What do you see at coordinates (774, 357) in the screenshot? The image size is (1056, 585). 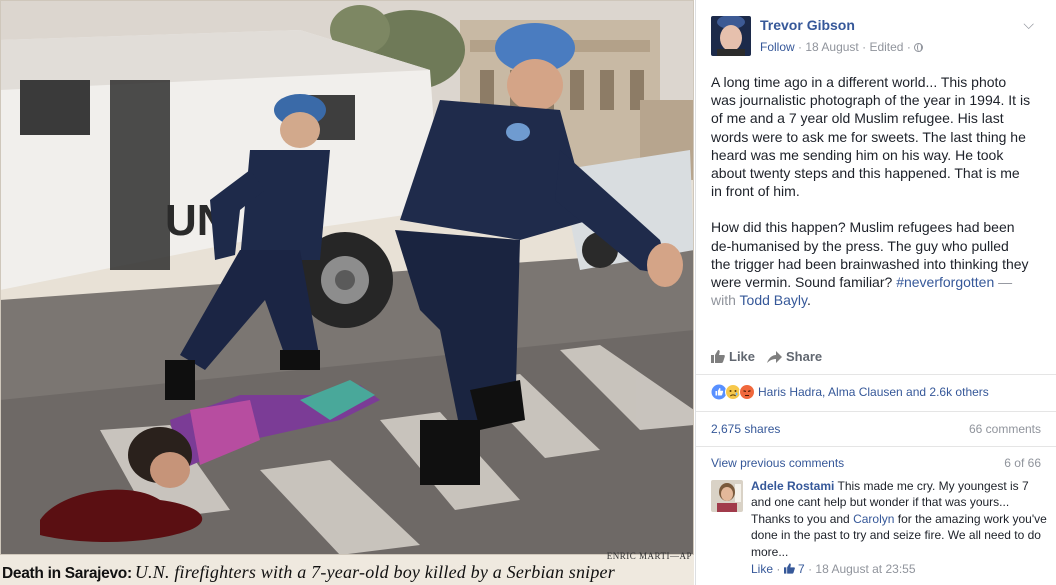 I see `share-arrow-icon` at bounding box center [774, 357].